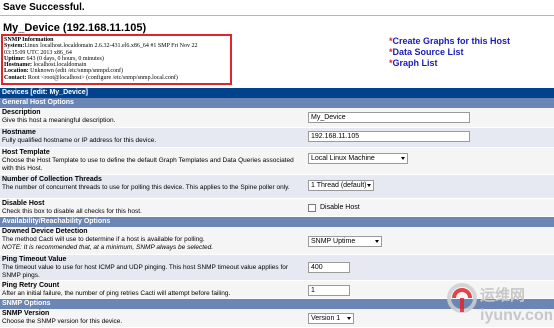 This screenshot has height=328, width=554. What do you see at coordinates (340, 207) in the screenshot?
I see `disable-host-checkbox-label: Disable Host` at bounding box center [340, 207].